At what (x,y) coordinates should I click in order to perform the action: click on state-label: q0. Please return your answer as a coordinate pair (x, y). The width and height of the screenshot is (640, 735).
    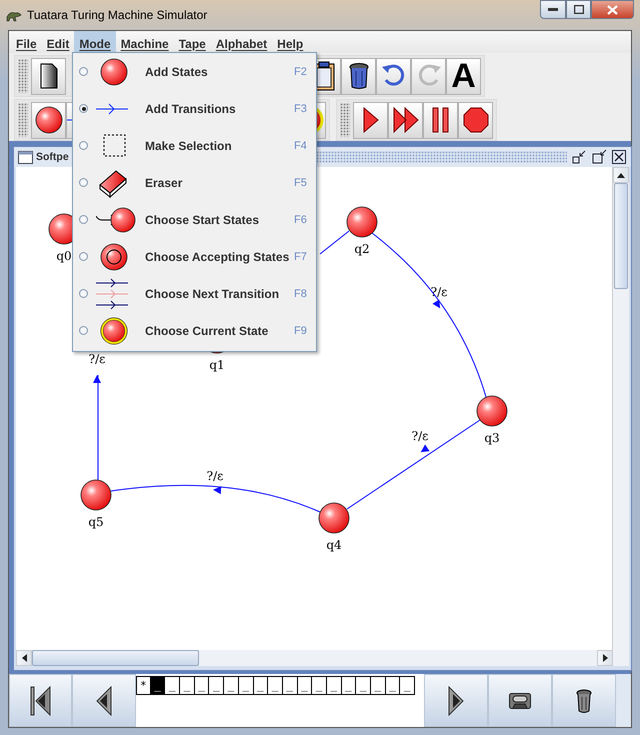
    Looking at the image, I should click on (64, 256).